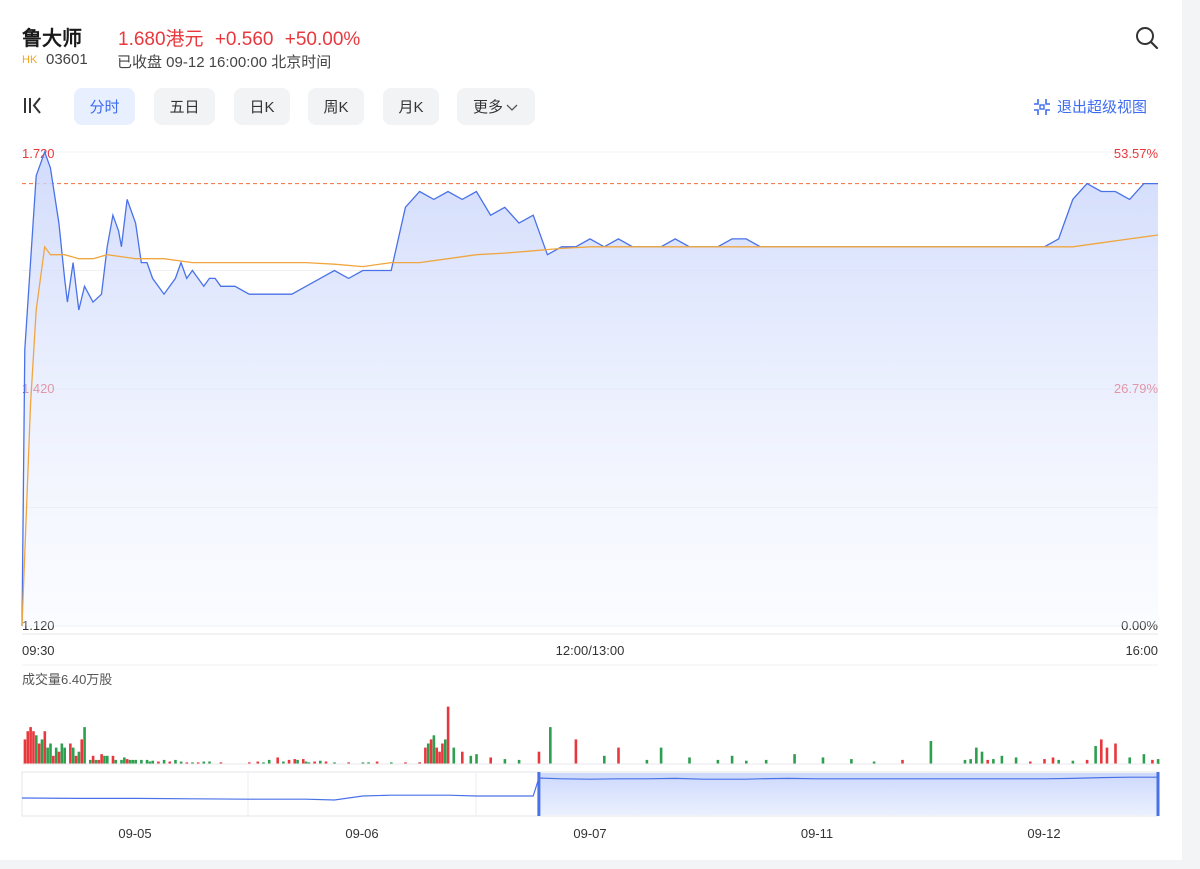 The height and width of the screenshot is (869, 1200). What do you see at coordinates (38, 650) in the screenshot?
I see `x-tick-label: 09:30` at bounding box center [38, 650].